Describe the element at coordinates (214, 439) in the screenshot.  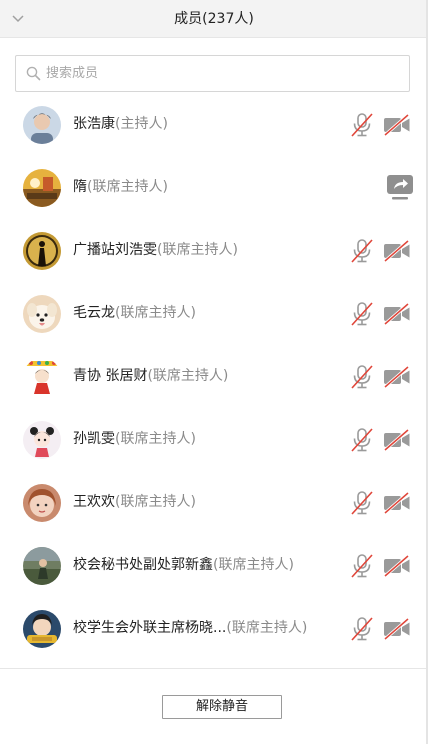
I see `member-row: 孙凯雯(联席主持人)` at that location.